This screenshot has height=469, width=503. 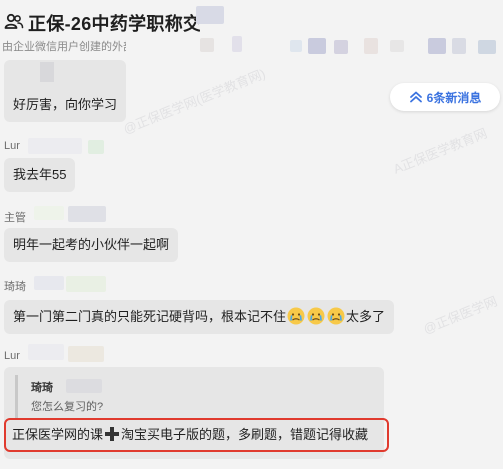 I want to click on message-bubble: 第一门第二门真的只能死记硬背吗，根本记不住 太多了, so click(x=199, y=317).